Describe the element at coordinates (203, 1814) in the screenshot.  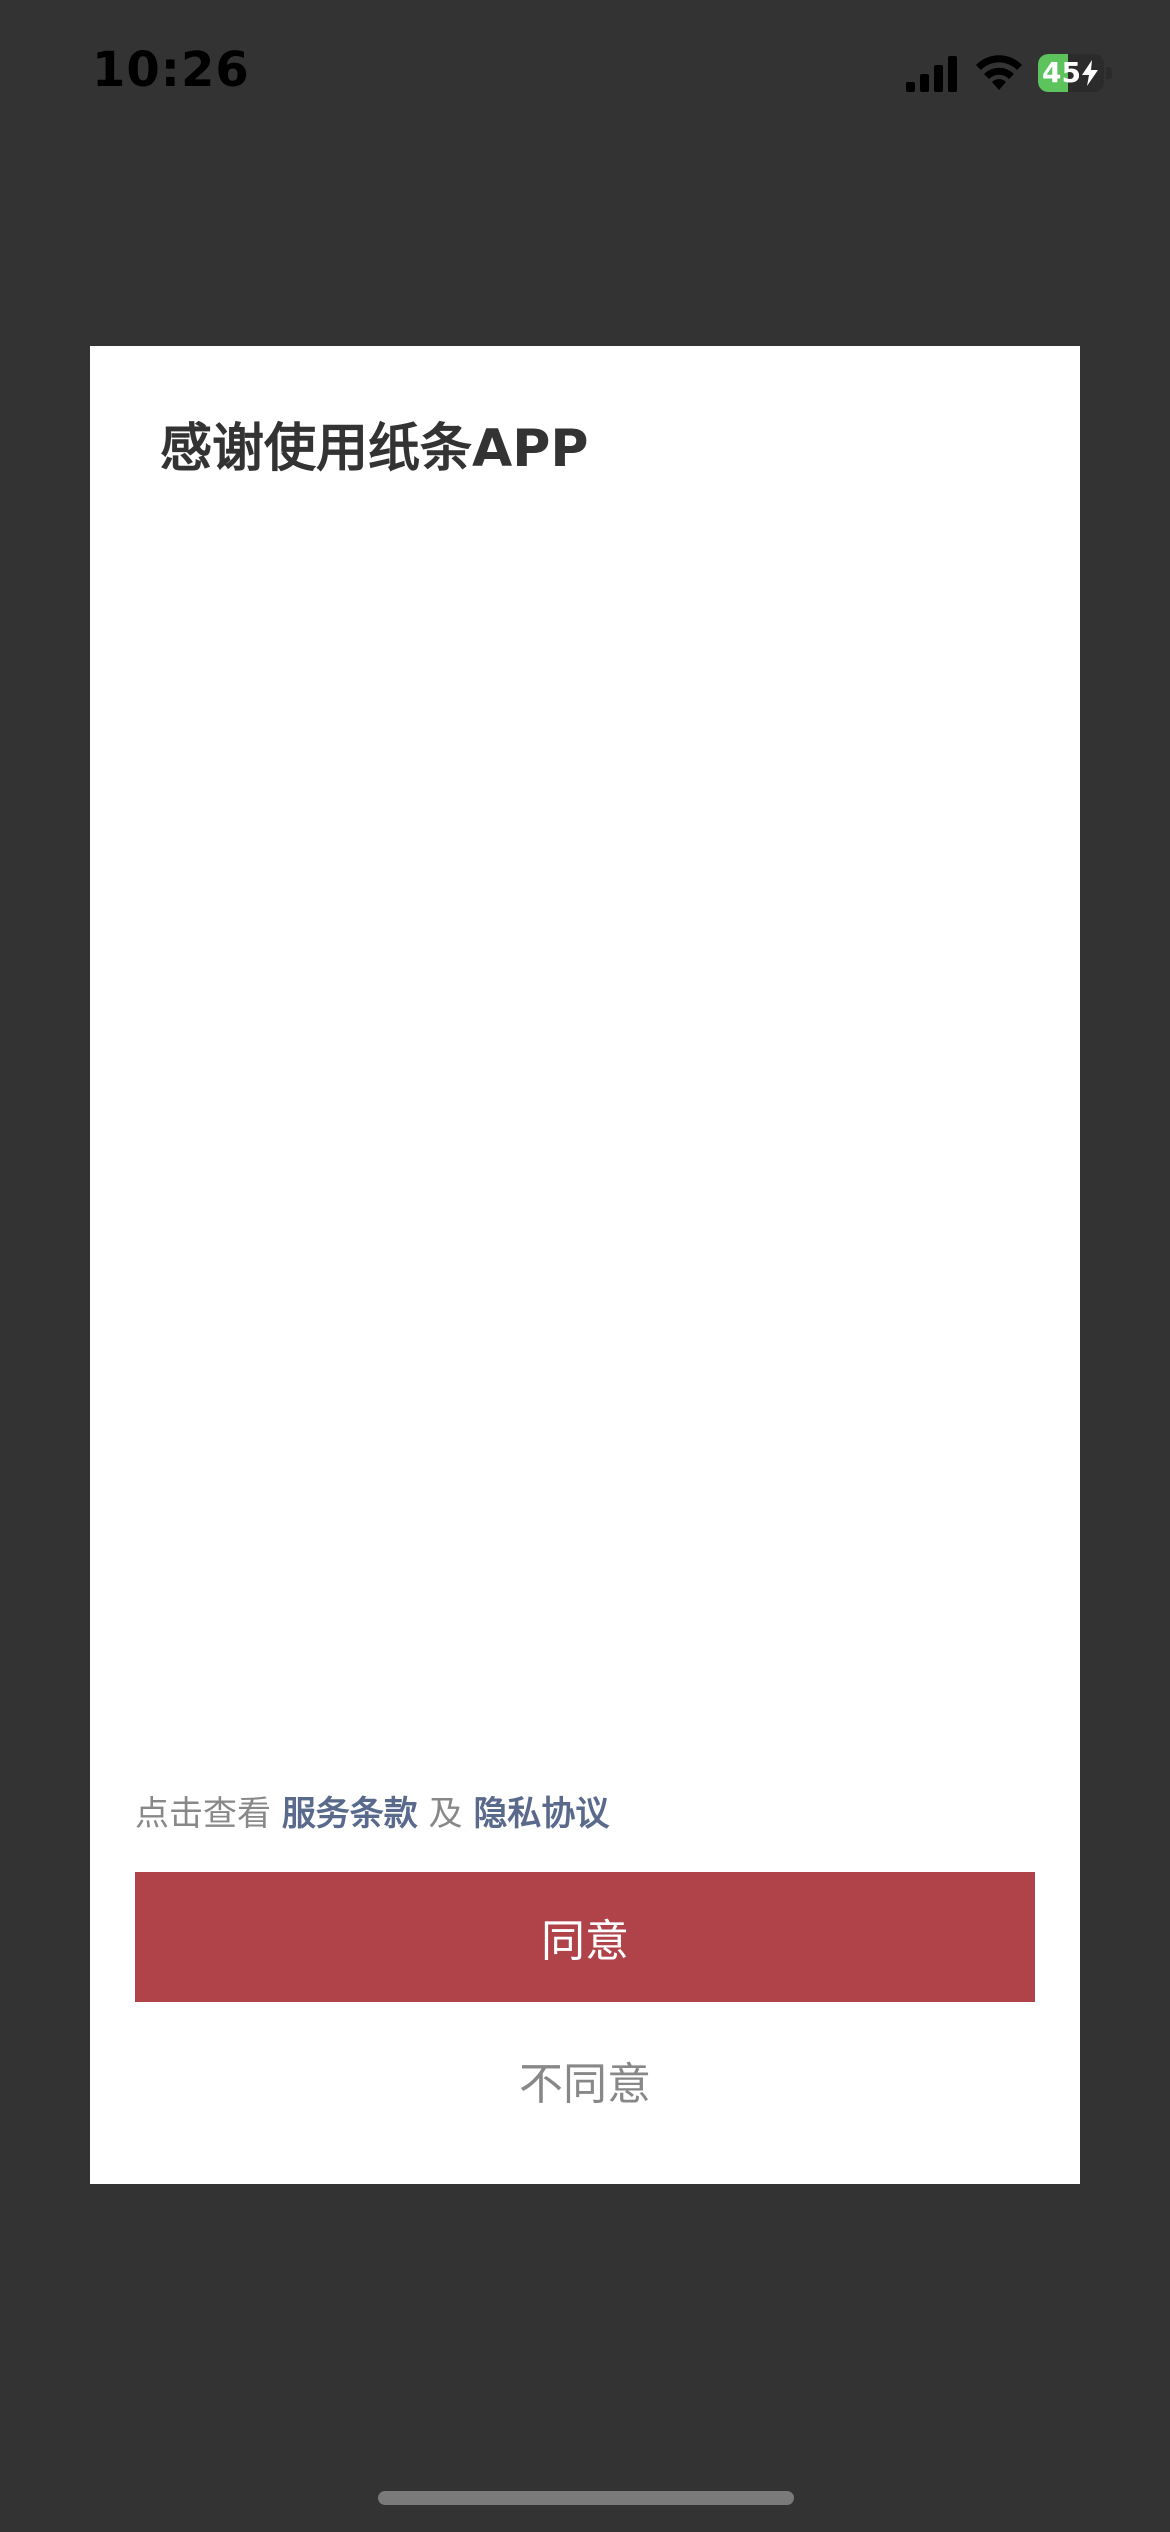
I see `terms-prefix: 点击查看` at that location.